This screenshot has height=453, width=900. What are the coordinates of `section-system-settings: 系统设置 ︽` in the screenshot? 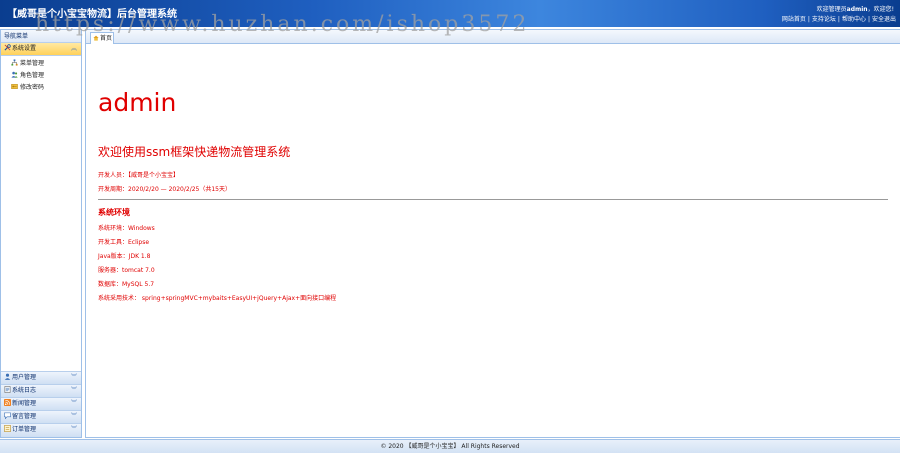 It's located at (41, 49).